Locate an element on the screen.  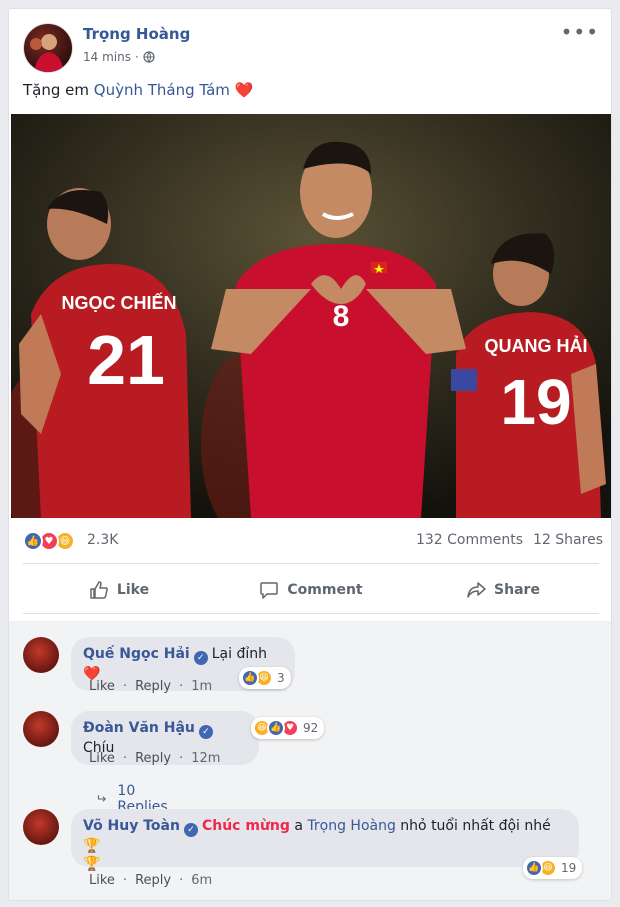
comment-links: Like · Reply · 12m is located at coordinates (155, 758).